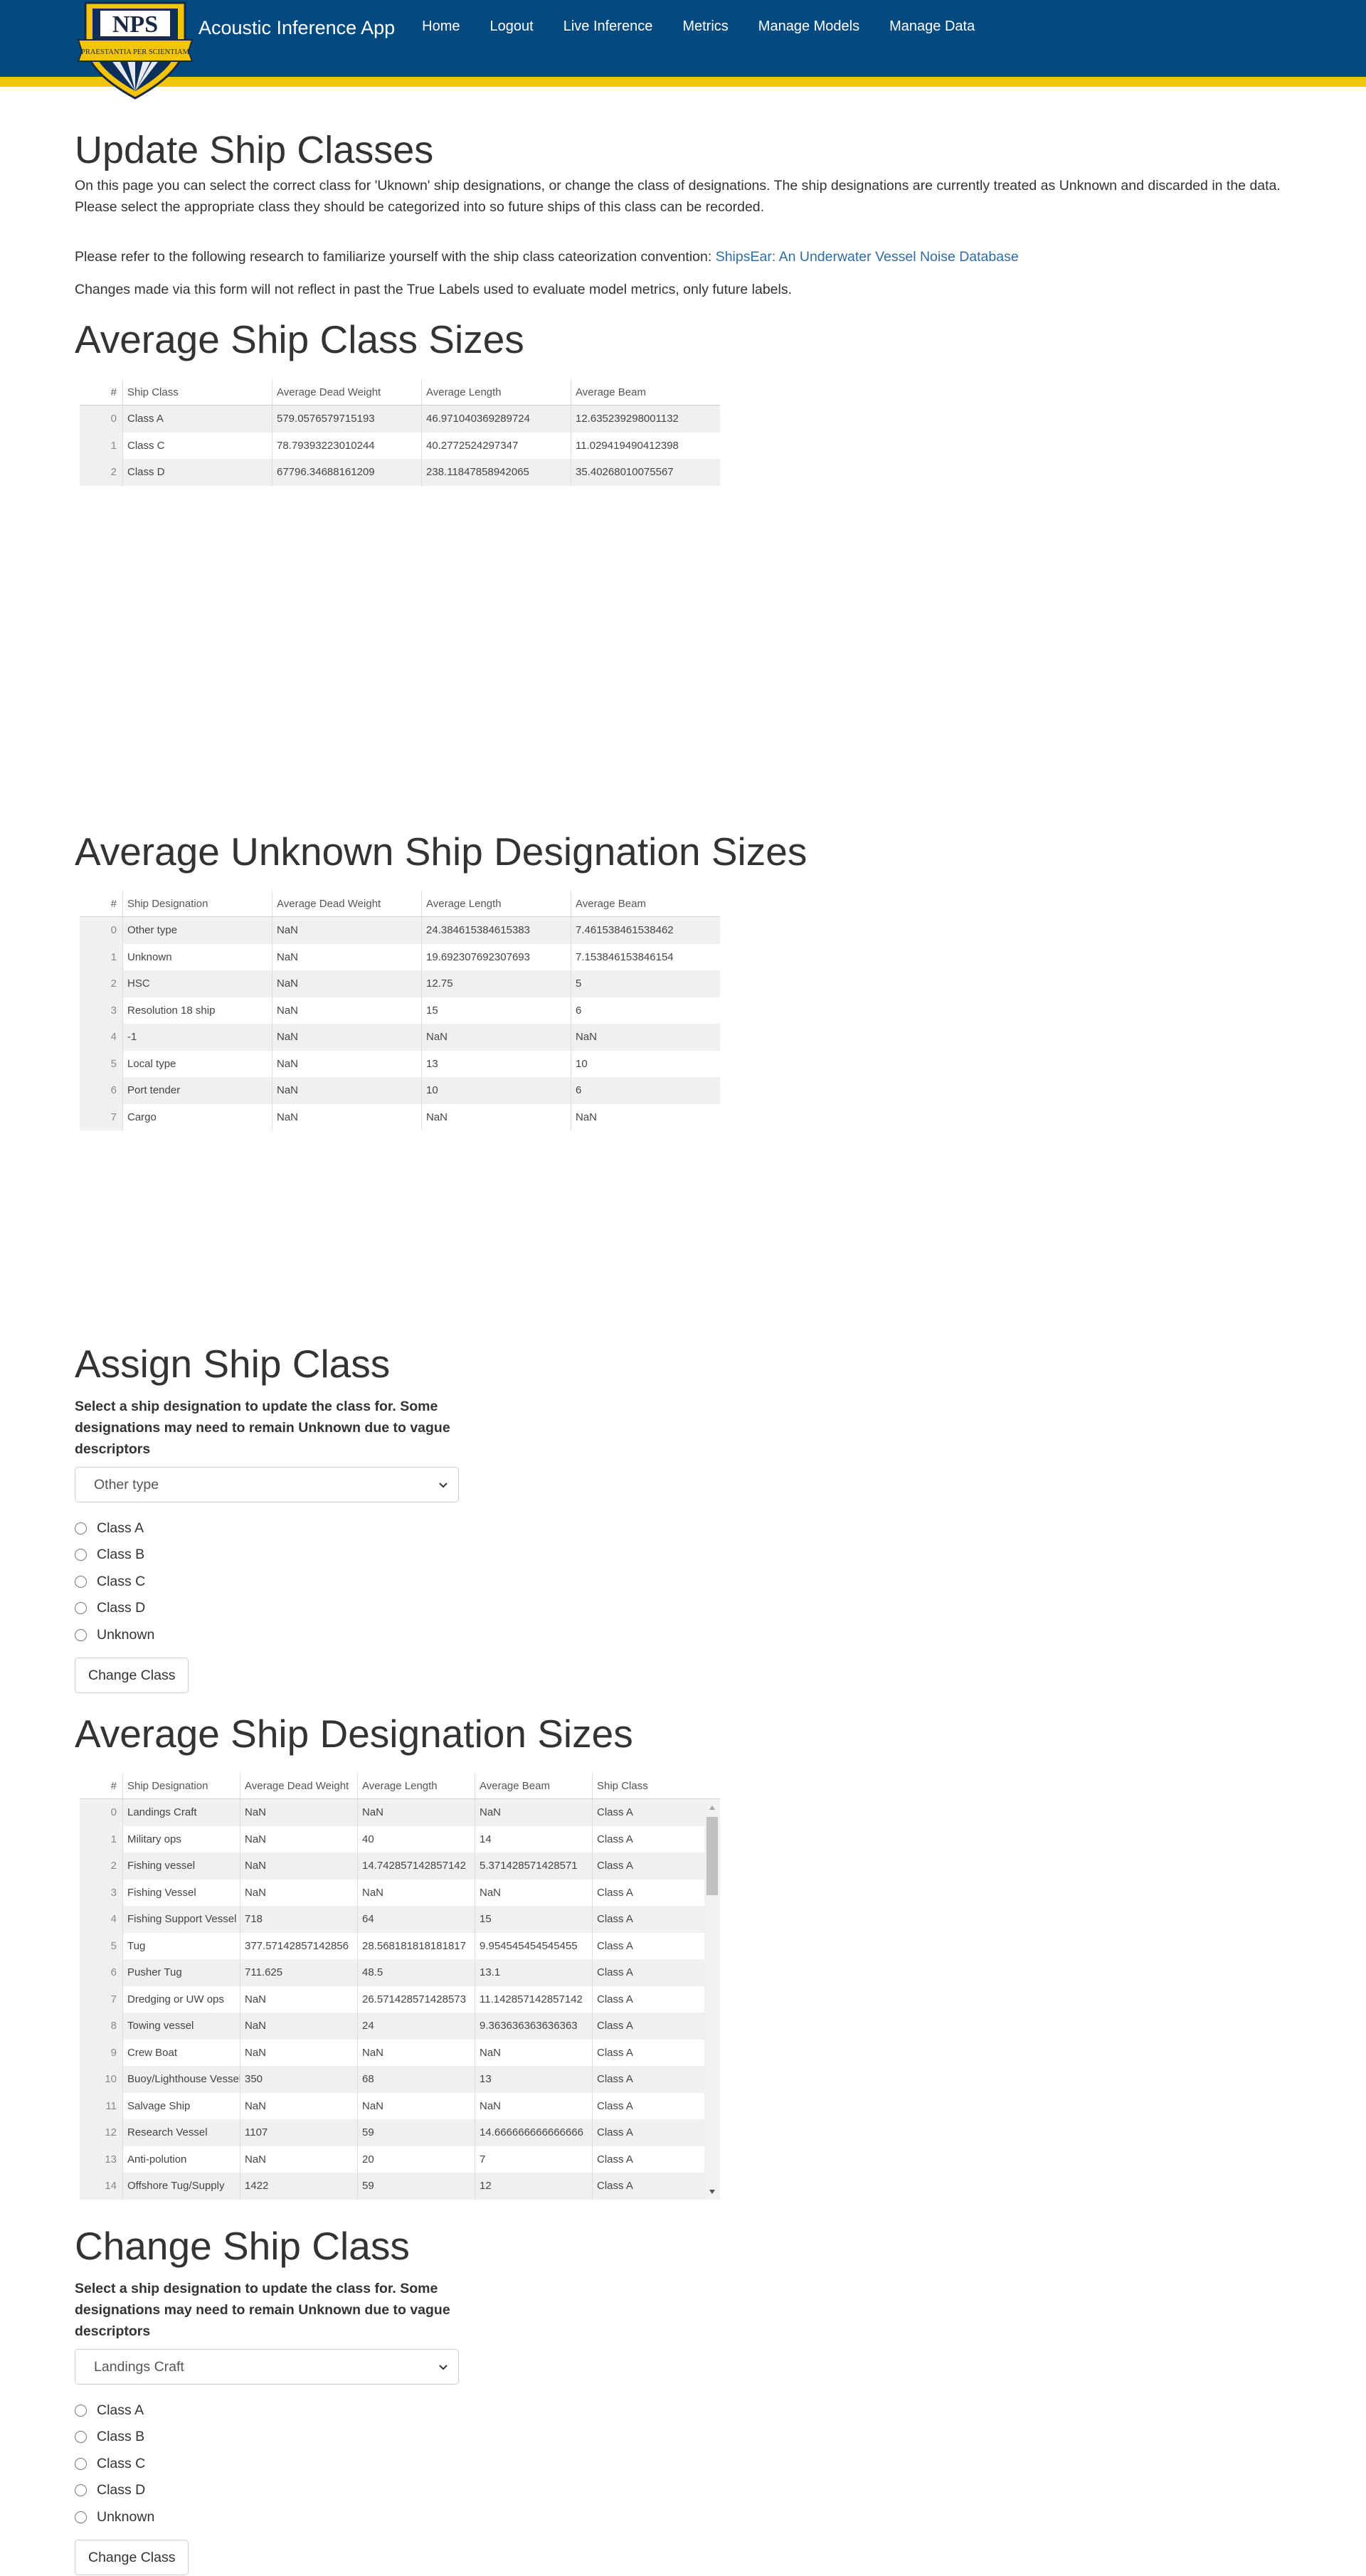 Image resolution: width=1366 pixels, height=2576 pixels. I want to click on triangle-up-icon, so click(712, 1808).